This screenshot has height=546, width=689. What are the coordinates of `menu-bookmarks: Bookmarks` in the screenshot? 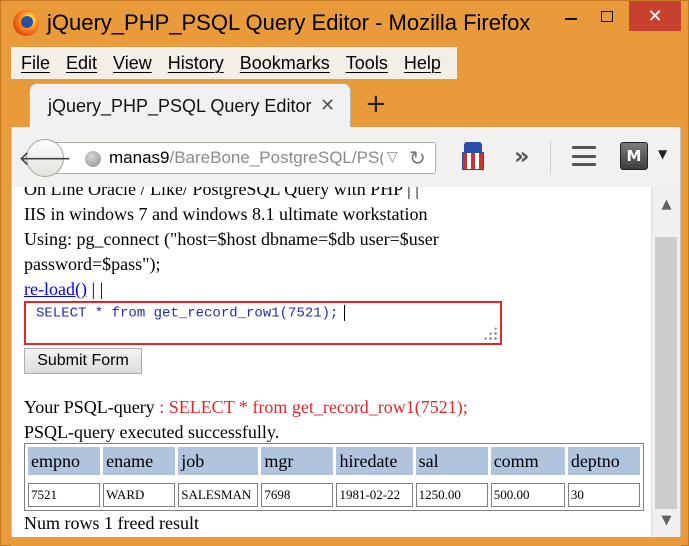 It's located at (285, 63).